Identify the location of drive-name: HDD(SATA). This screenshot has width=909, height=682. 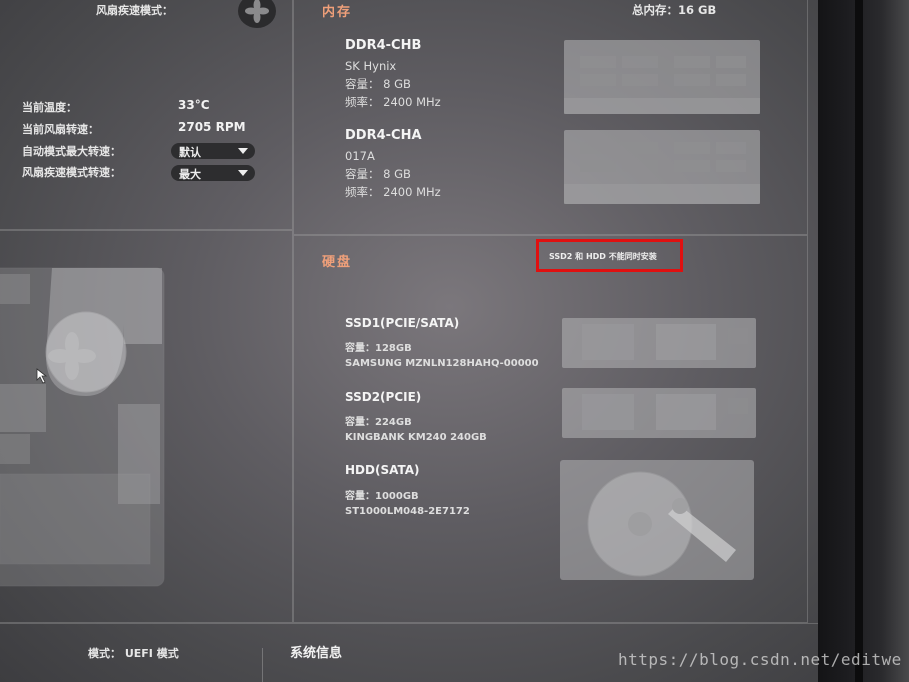
(382, 470).